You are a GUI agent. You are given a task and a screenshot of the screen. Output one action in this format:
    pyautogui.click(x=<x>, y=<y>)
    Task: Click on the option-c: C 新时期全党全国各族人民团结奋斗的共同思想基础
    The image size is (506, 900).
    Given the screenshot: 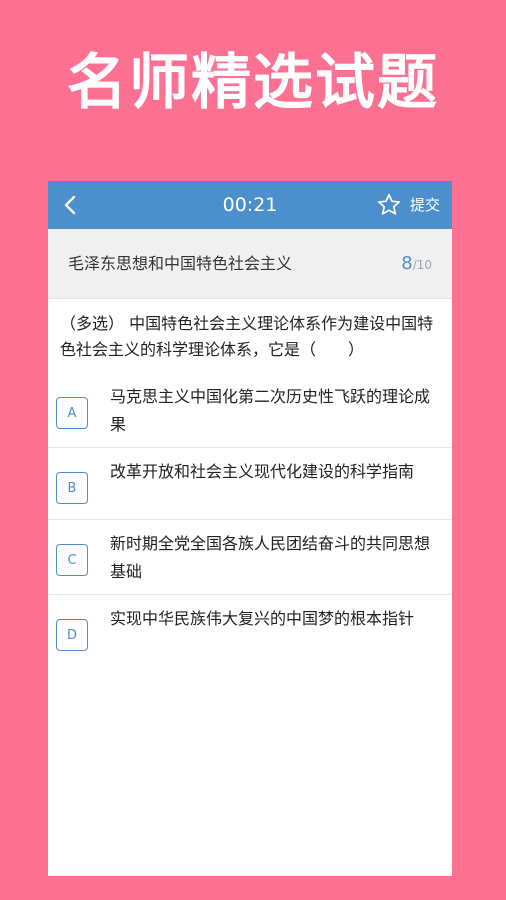 What is the action you would take?
    pyautogui.click(x=250, y=557)
    